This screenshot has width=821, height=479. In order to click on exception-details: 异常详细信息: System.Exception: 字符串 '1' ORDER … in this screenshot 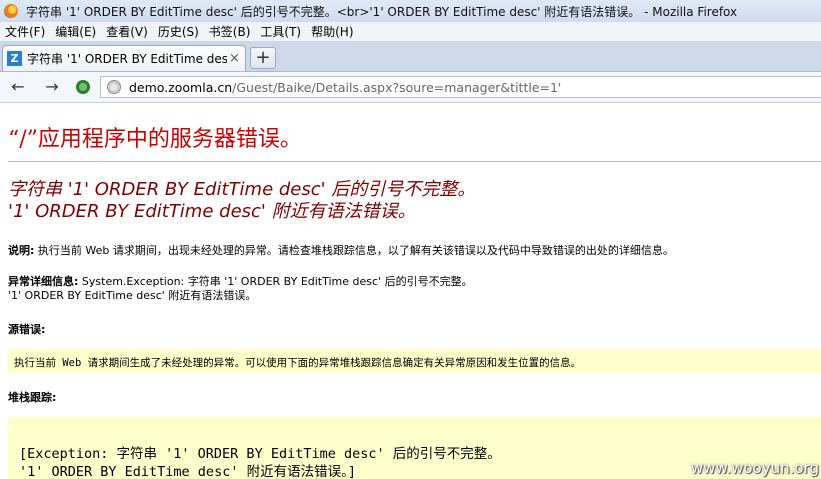, I will do `click(240, 289)`.